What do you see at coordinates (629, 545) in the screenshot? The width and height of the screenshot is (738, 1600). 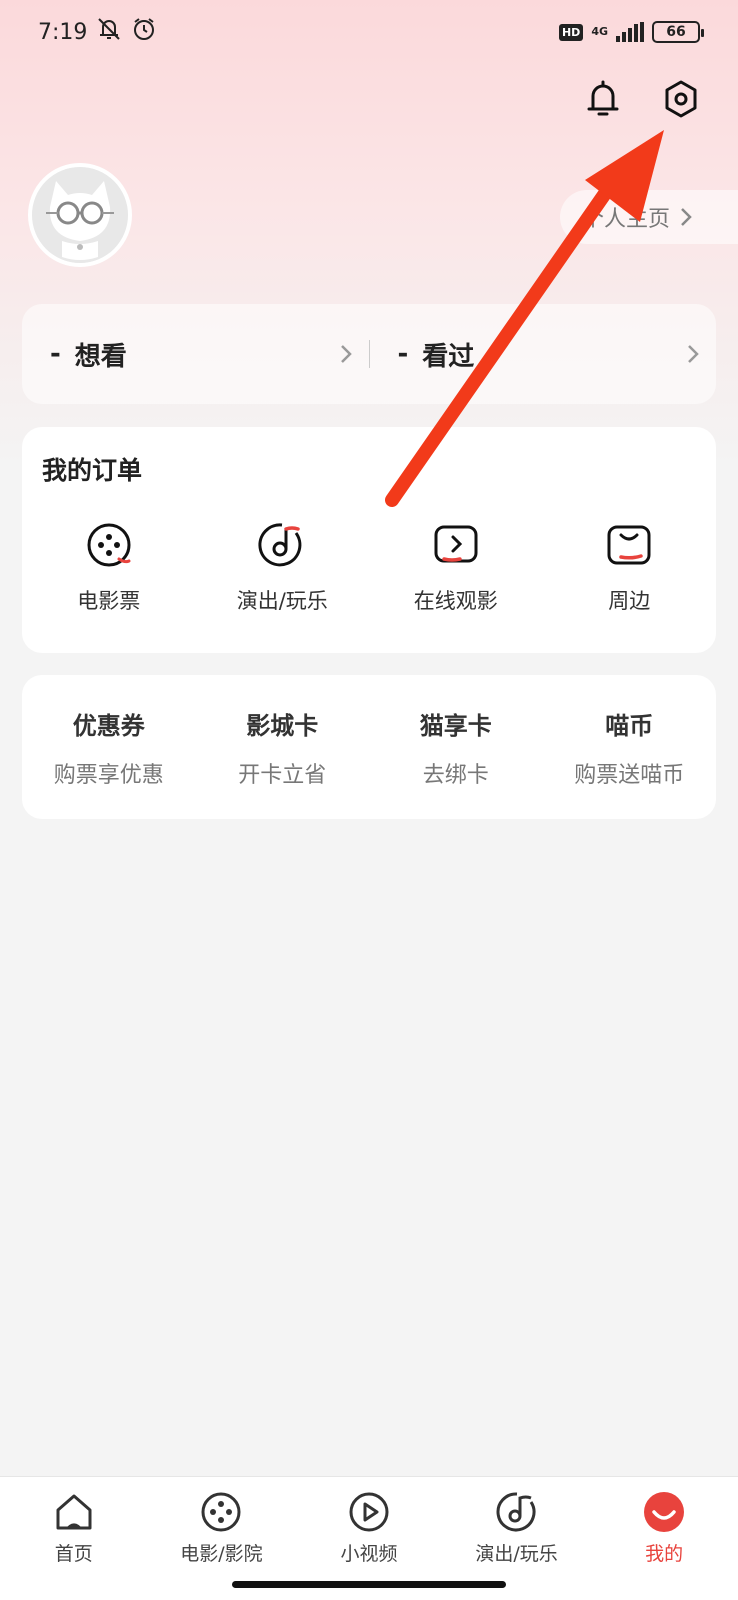 I see `merch-bag-icon` at bounding box center [629, 545].